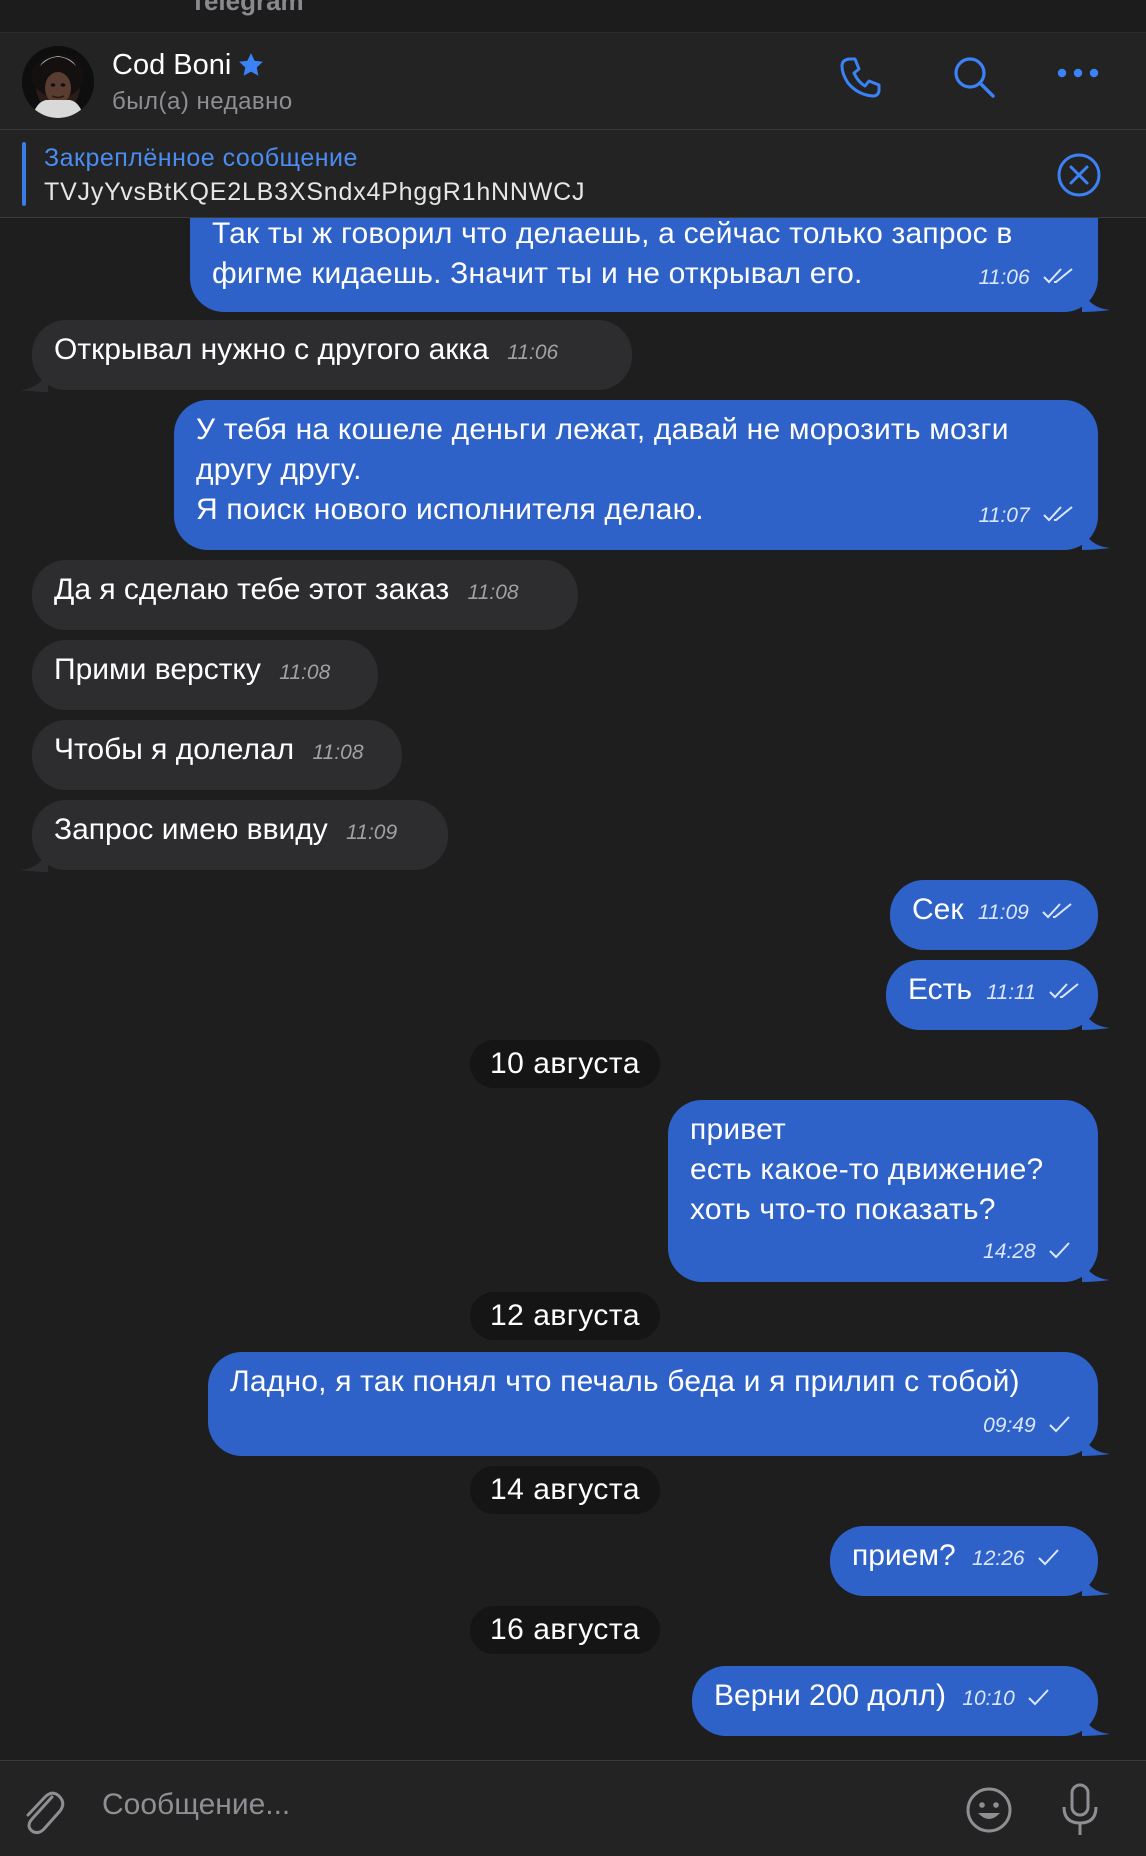 The width and height of the screenshot is (1146, 1856). What do you see at coordinates (843, 1209) in the screenshot?
I see `message-text: хоть что-то показать?` at bounding box center [843, 1209].